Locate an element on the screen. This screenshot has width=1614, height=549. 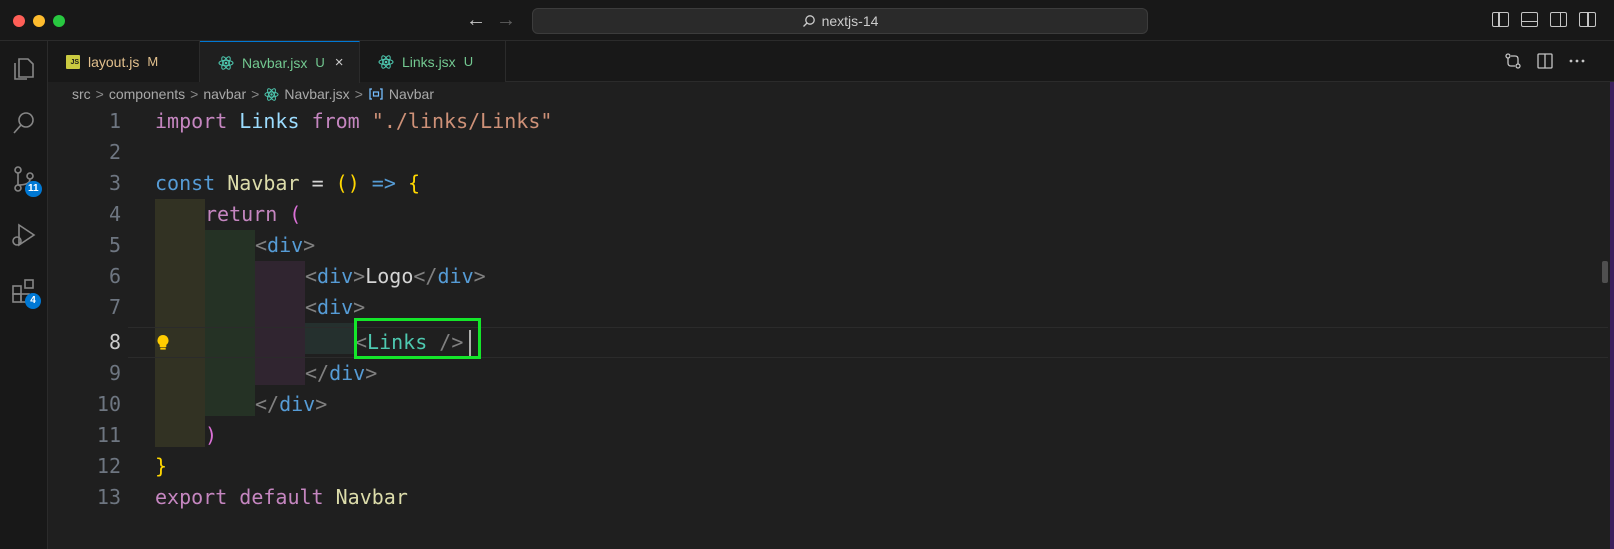
line-number: 11 is located at coordinates (108, 435).